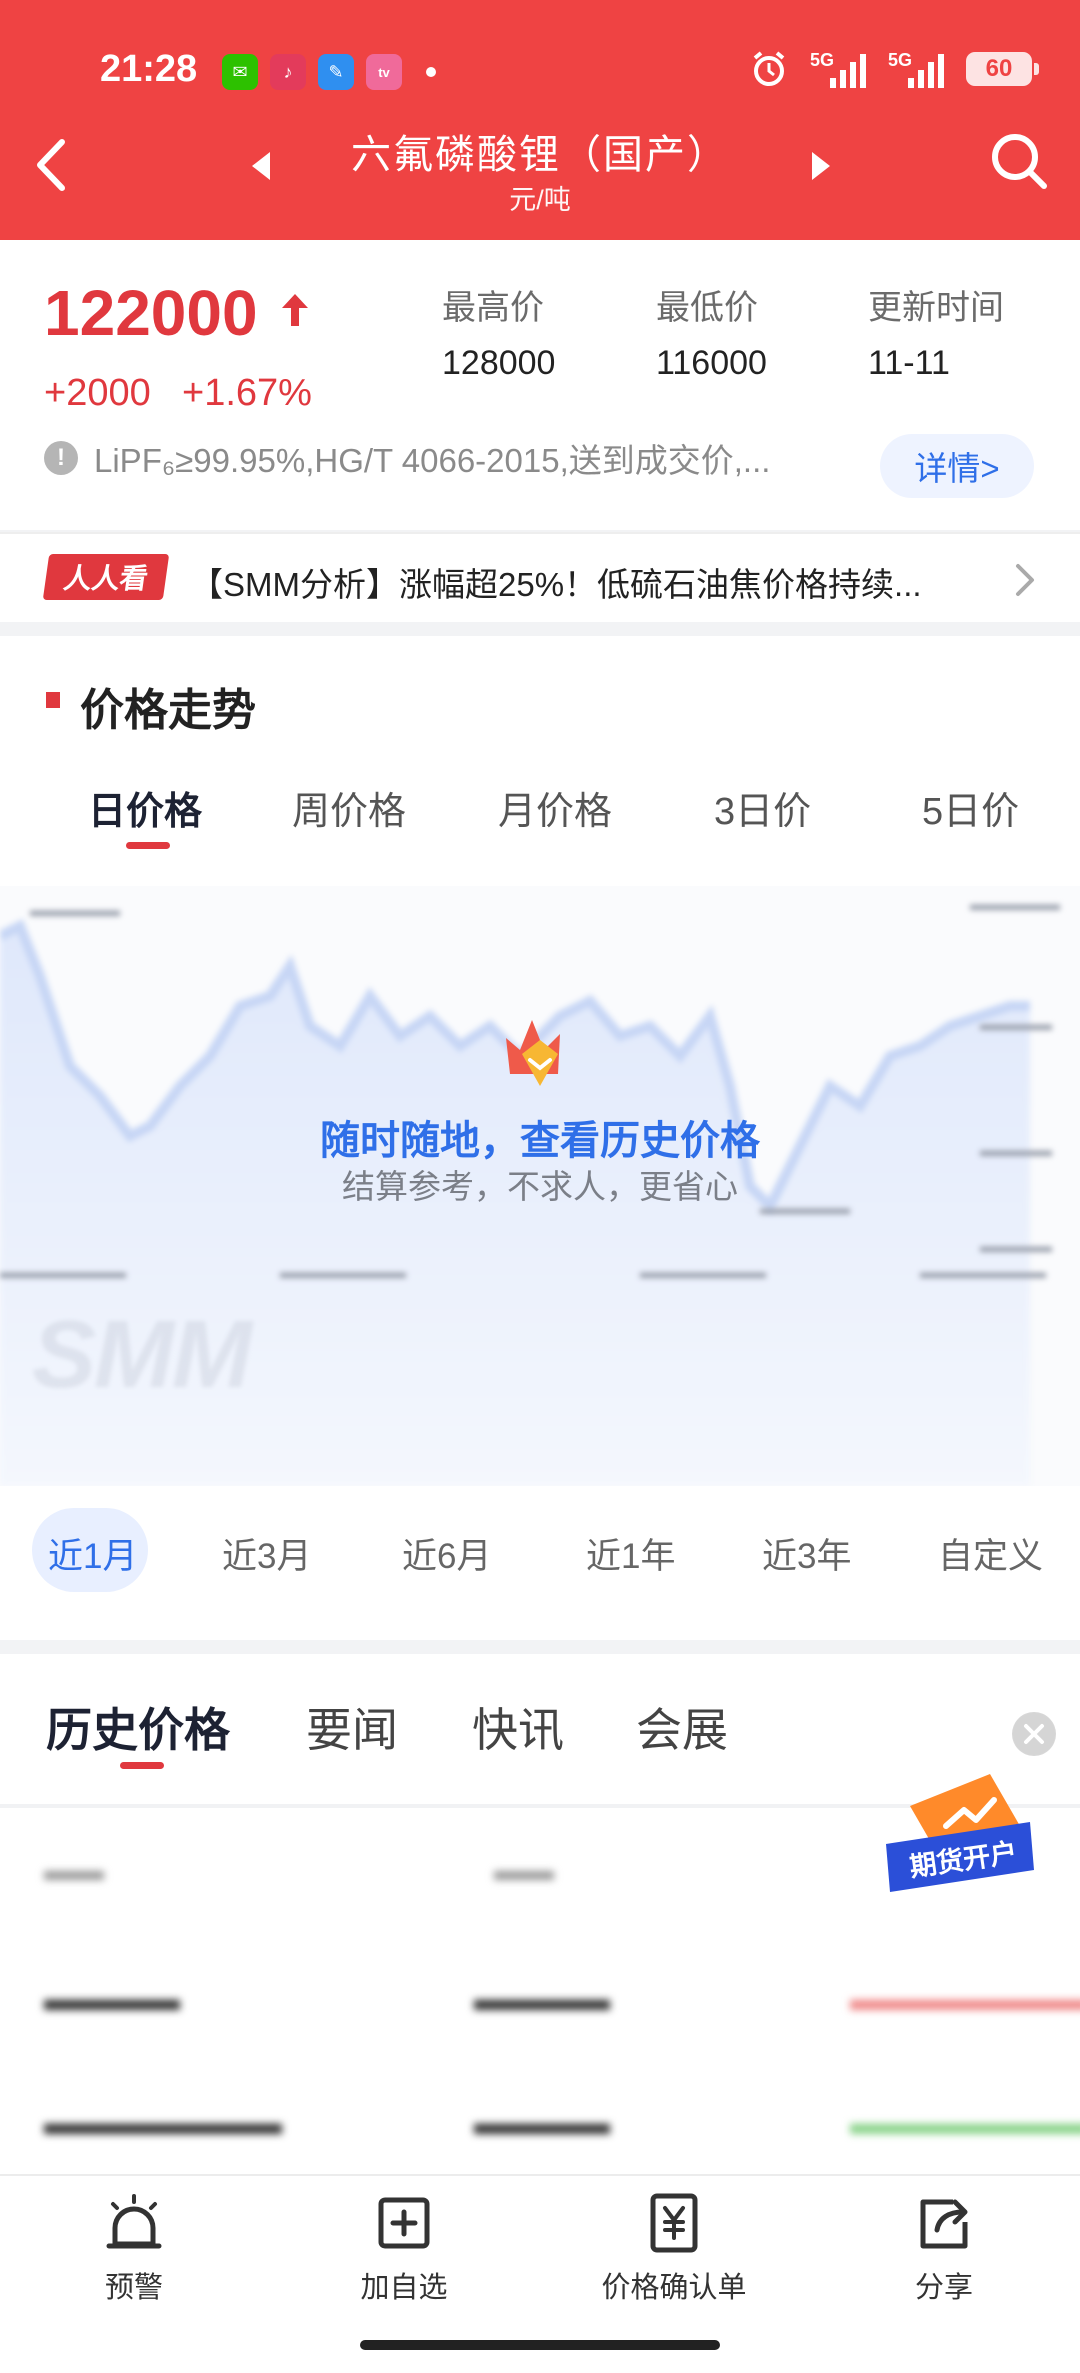  I want to click on alert-button: 预警, so click(134, 2249).